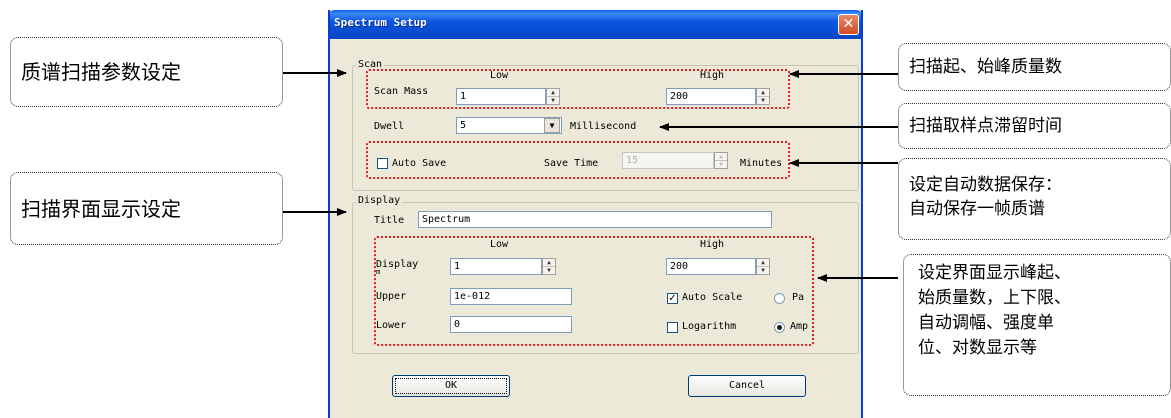 This screenshot has height=418, width=1171. What do you see at coordinates (499, 75) in the screenshot?
I see `scan-low-header: Low` at bounding box center [499, 75].